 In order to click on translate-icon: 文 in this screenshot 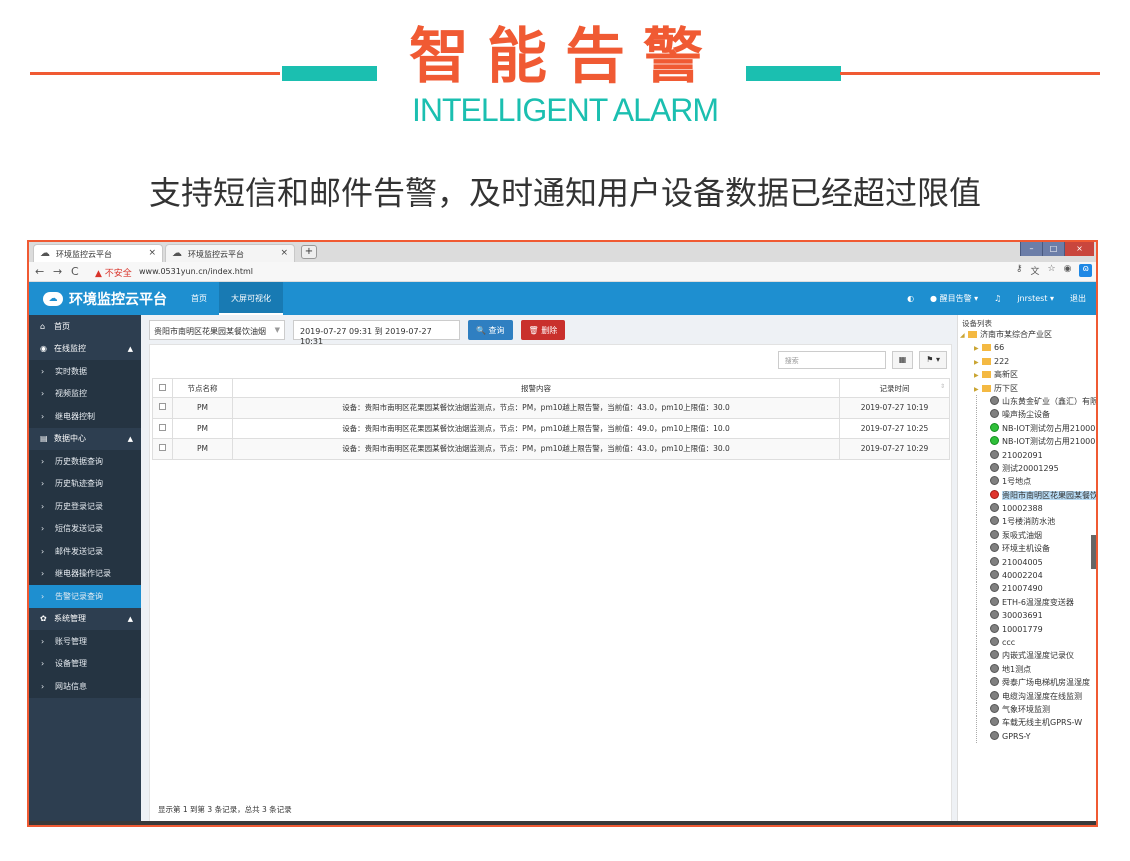, I will do `click(1034, 270)`.